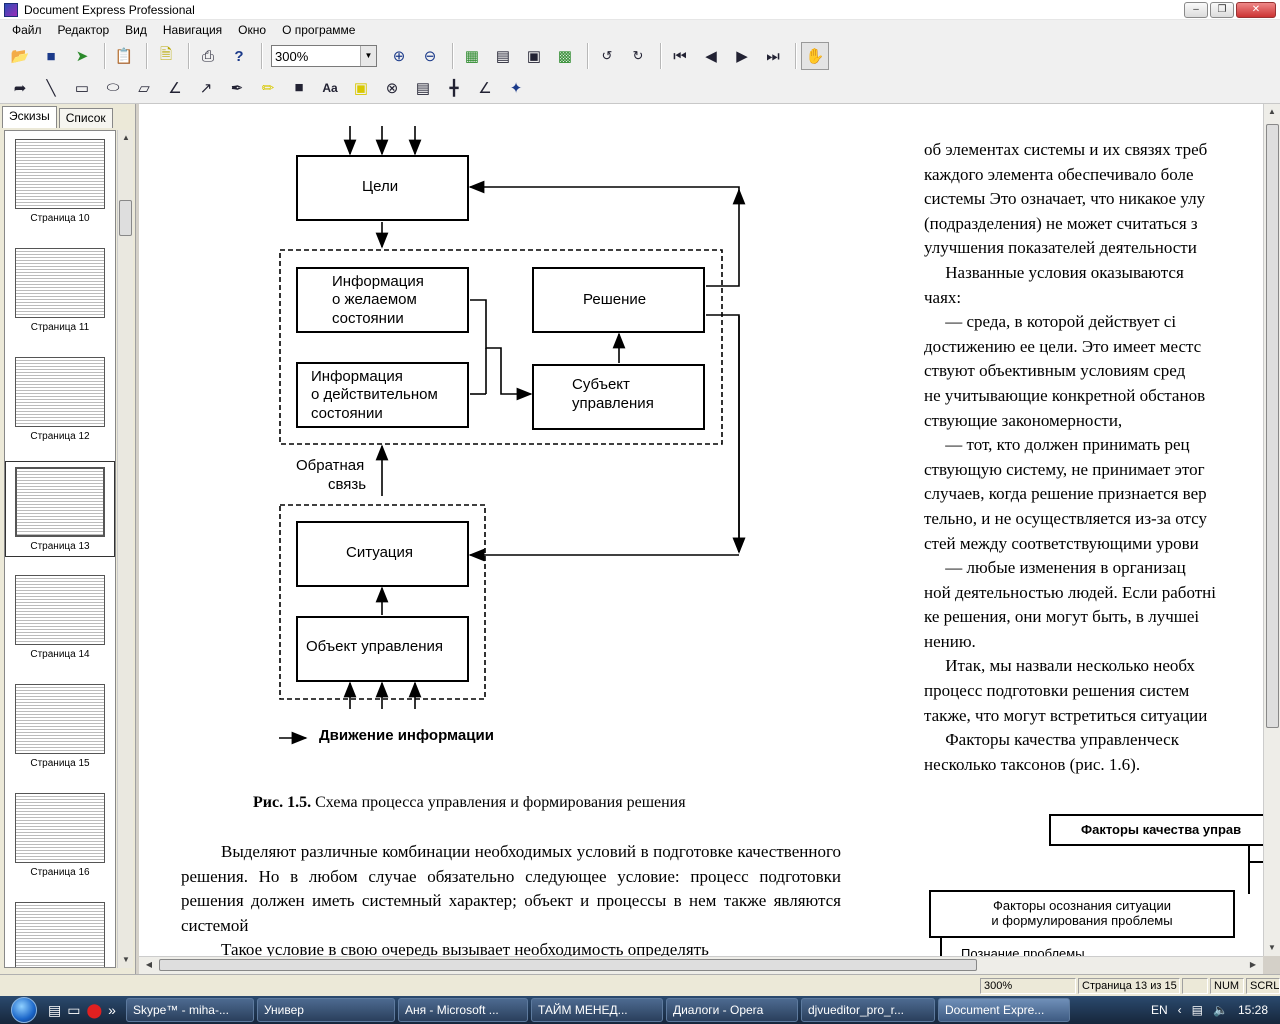  Describe the element at coordinates (175, 88) in the screenshot. I see `polyline-icon: ∠` at that location.